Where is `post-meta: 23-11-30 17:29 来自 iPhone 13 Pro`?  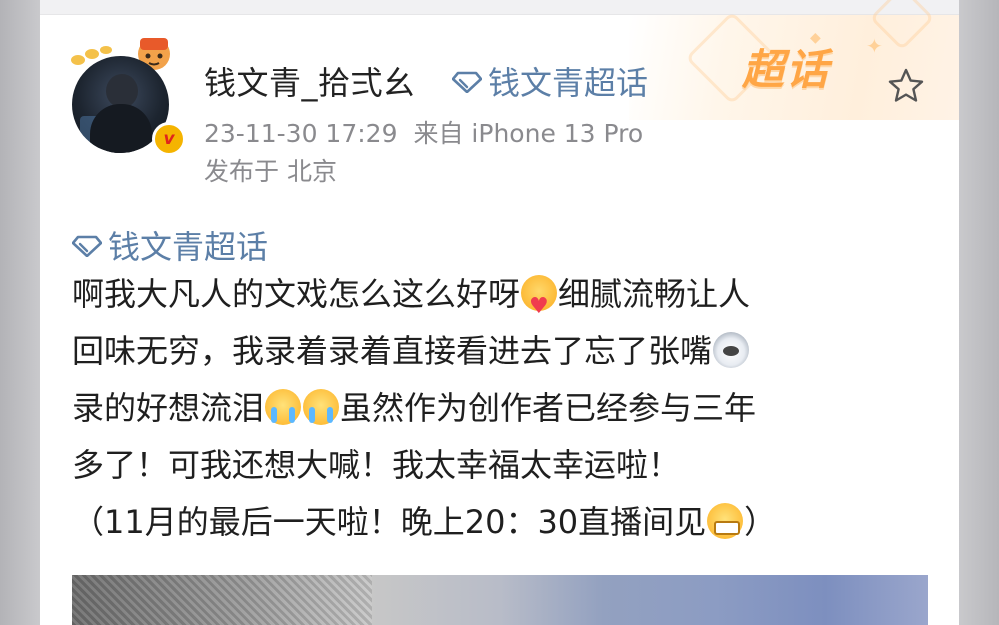
post-meta: 23-11-30 17:29 来自 iPhone 13 Pro is located at coordinates (423, 132).